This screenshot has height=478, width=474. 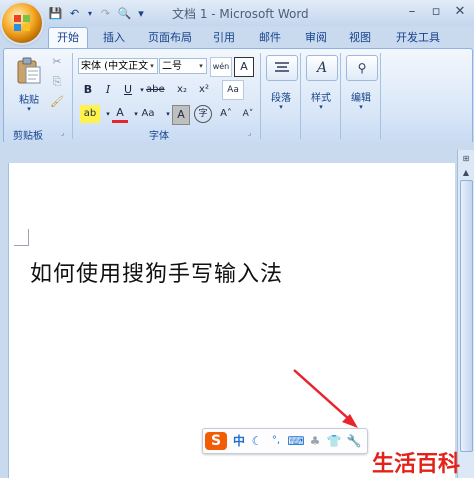 I want to click on styles-icon: A, so click(x=322, y=68).